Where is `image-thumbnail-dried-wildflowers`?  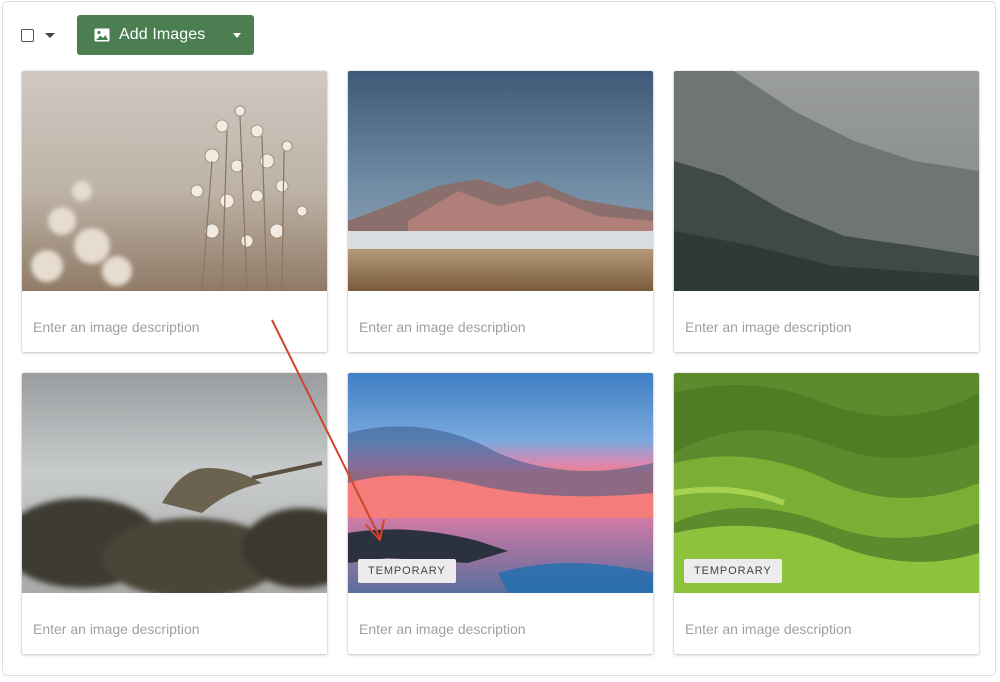 image-thumbnail-dried-wildflowers is located at coordinates (174, 181).